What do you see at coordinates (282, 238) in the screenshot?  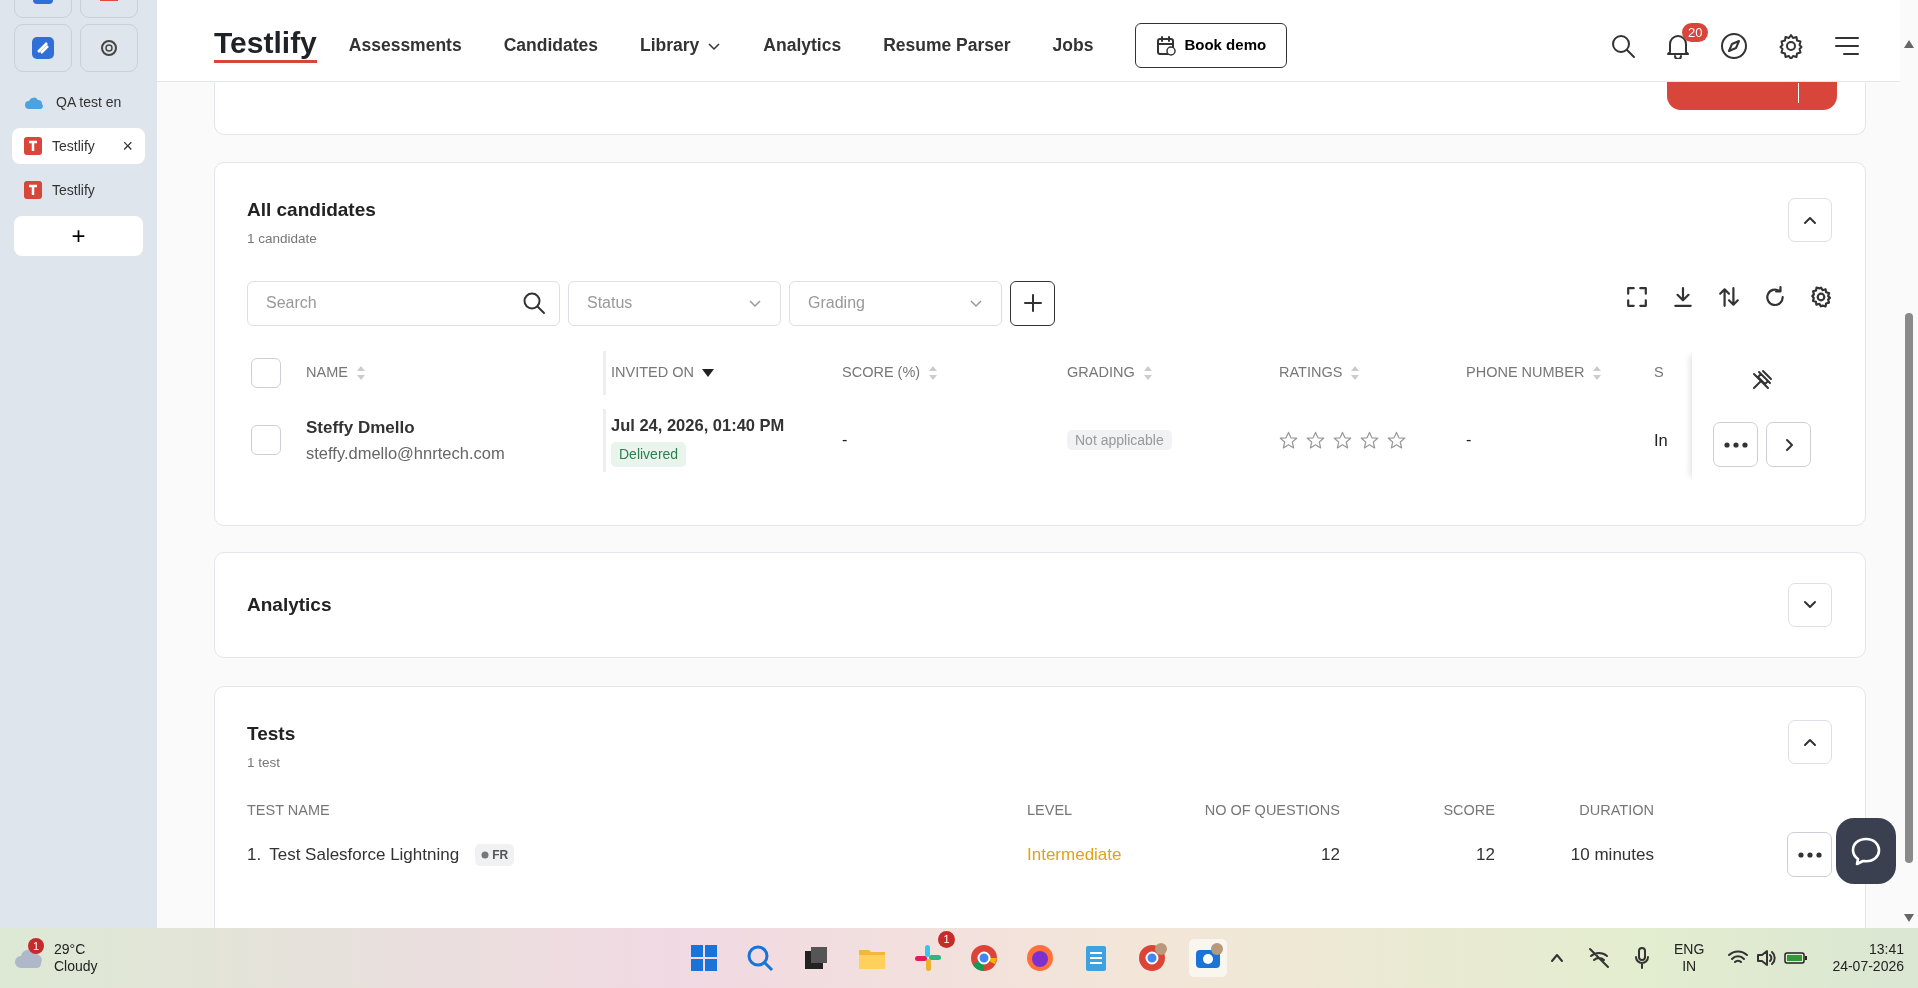 I see `candidate-count: 1 candidate` at bounding box center [282, 238].